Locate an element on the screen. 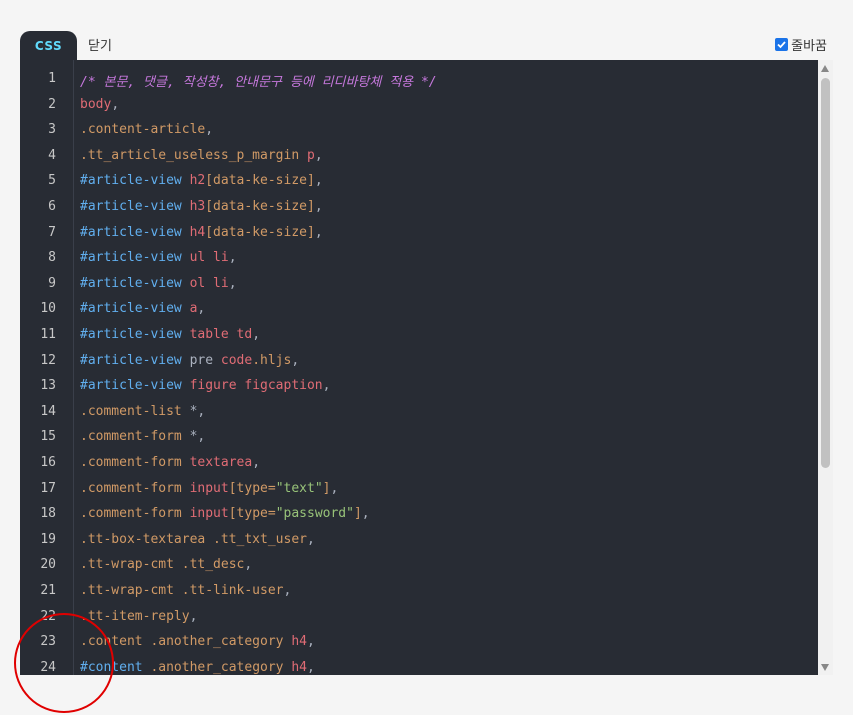 Image resolution: width=853 pixels, height=715 pixels. code-token: [type= is located at coordinates (252, 488).